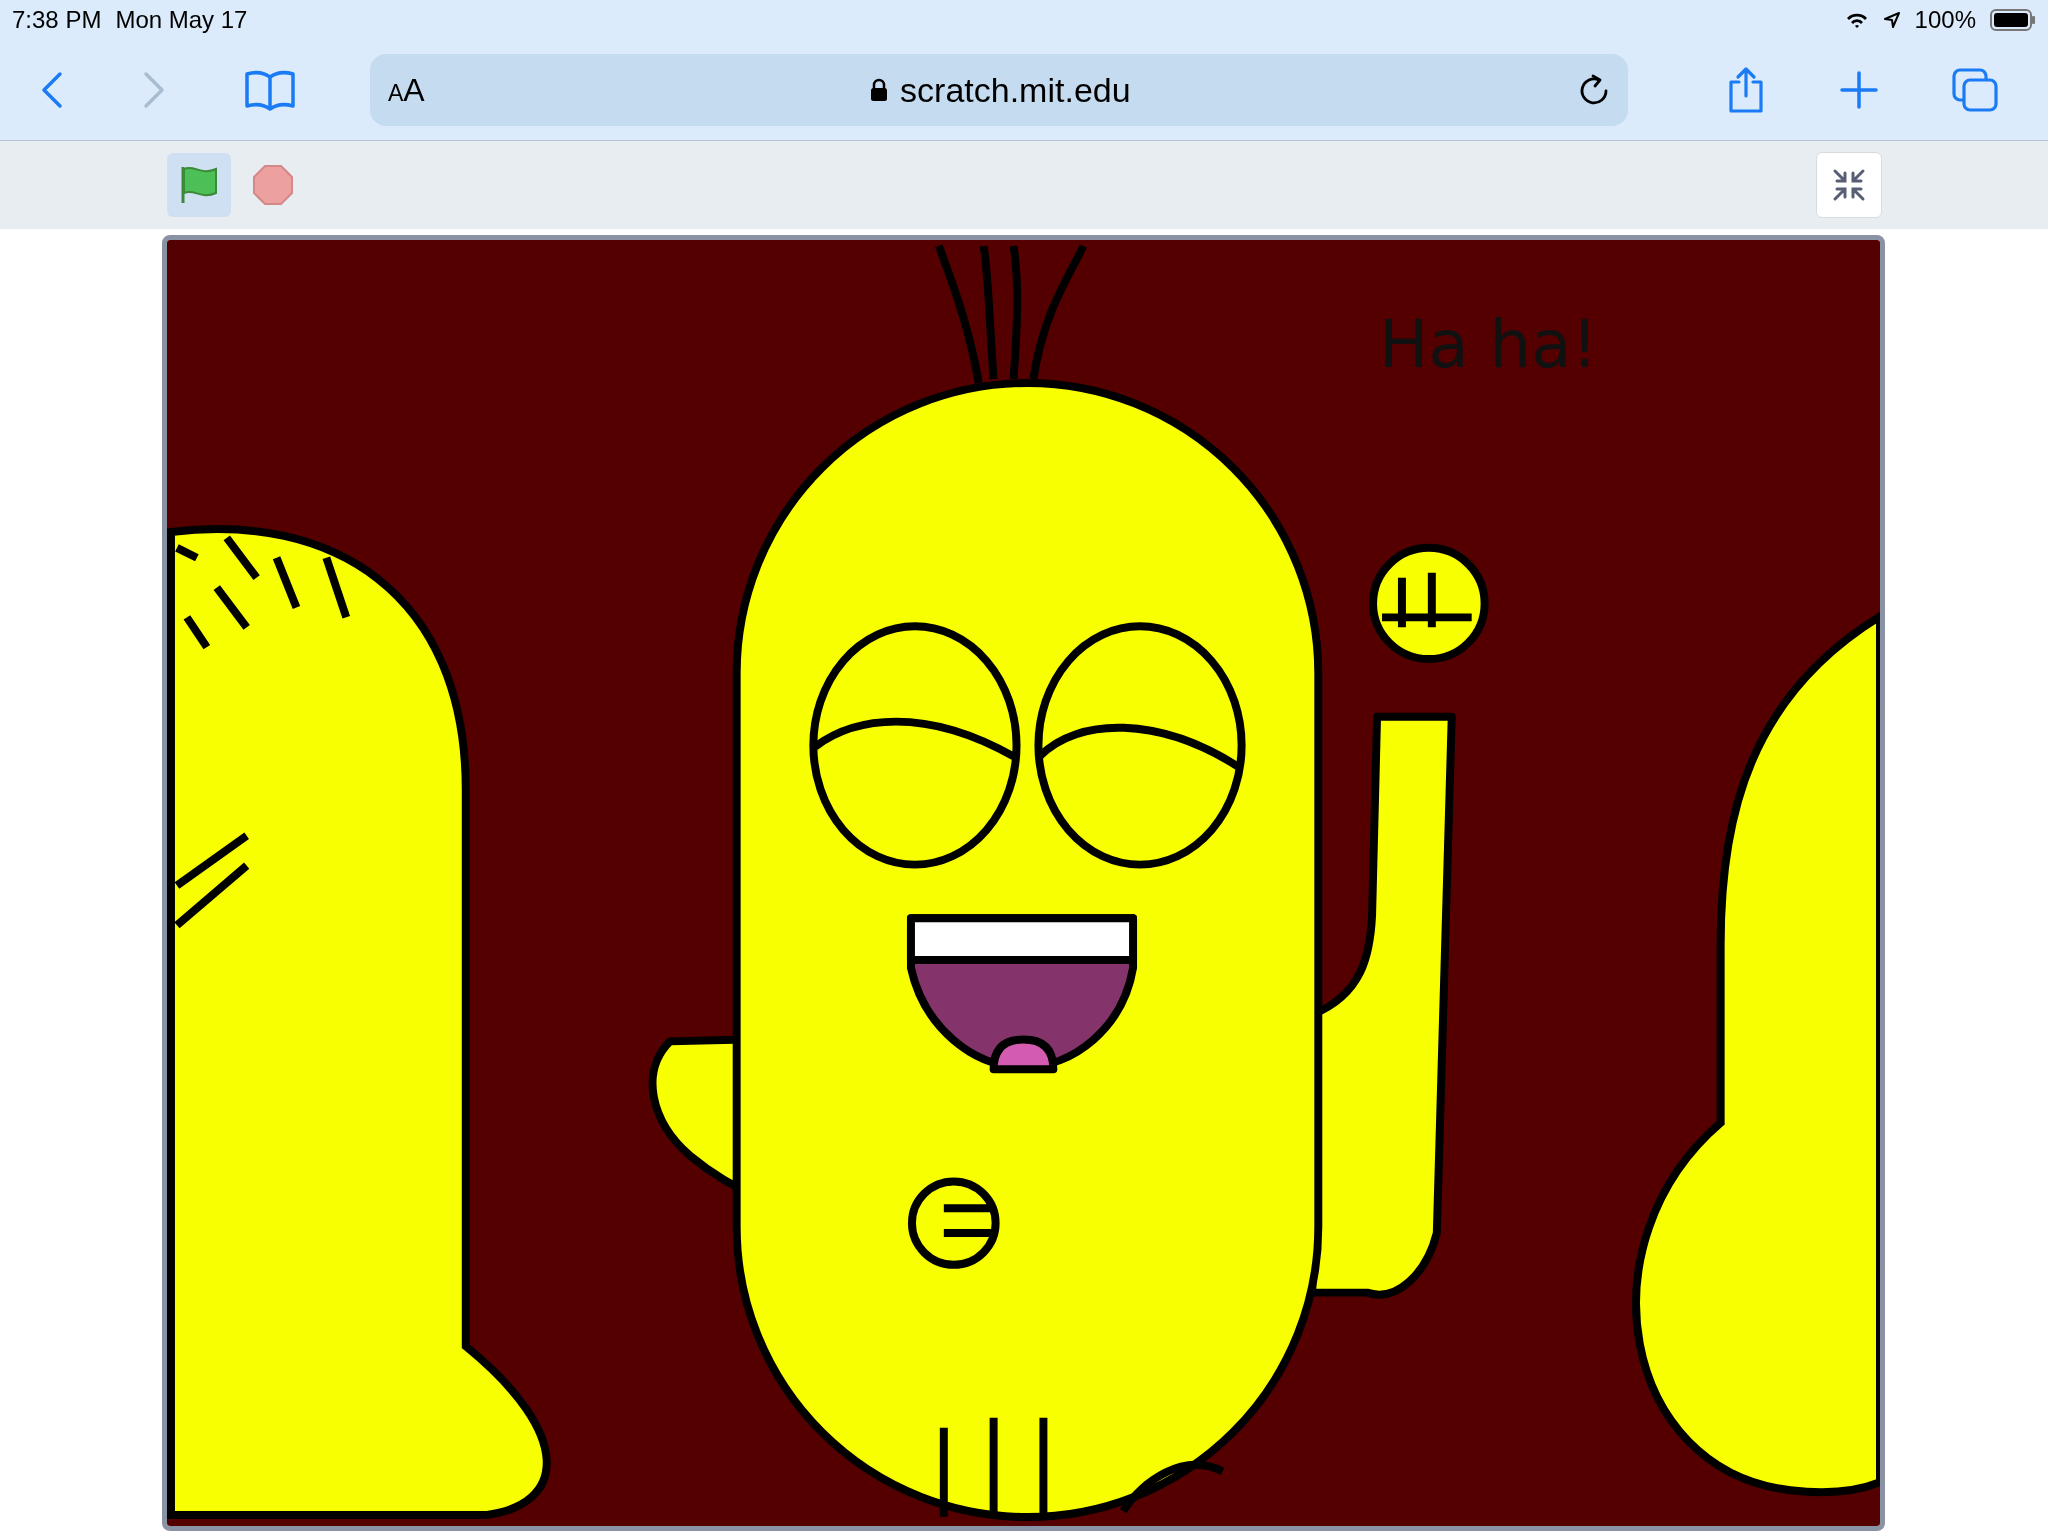 This screenshot has width=2048, height=1536. Describe the element at coordinates (57, 20) in the screenshot. I see `status-time: 7:38 PM` at that location.